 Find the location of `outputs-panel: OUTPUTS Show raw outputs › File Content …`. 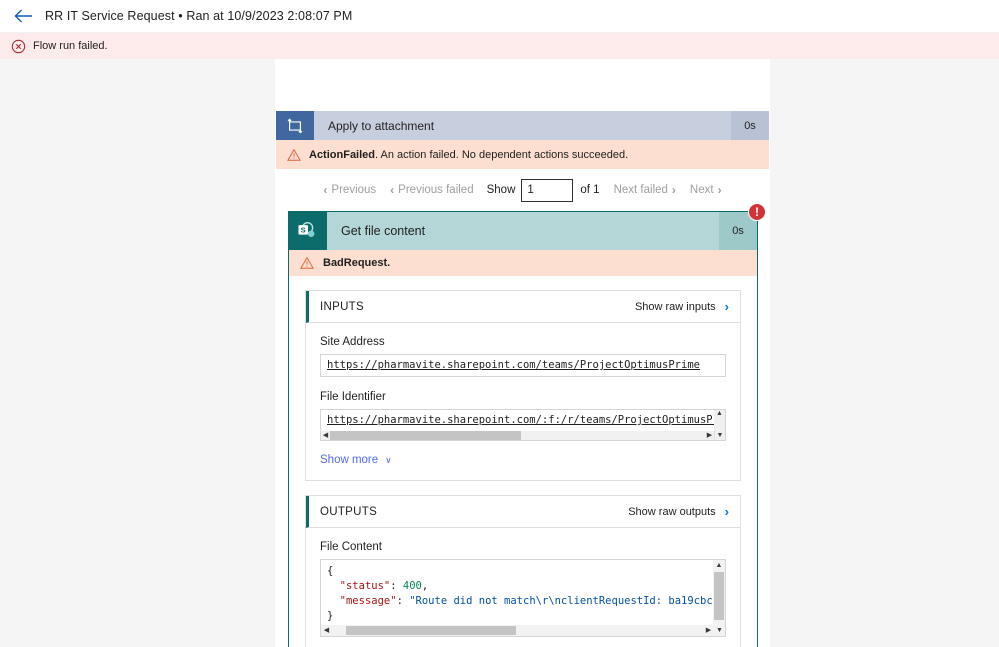

outputs-panel: OUTPUTS Show raw outputs › File Content … is located at coordinates (523, 571).